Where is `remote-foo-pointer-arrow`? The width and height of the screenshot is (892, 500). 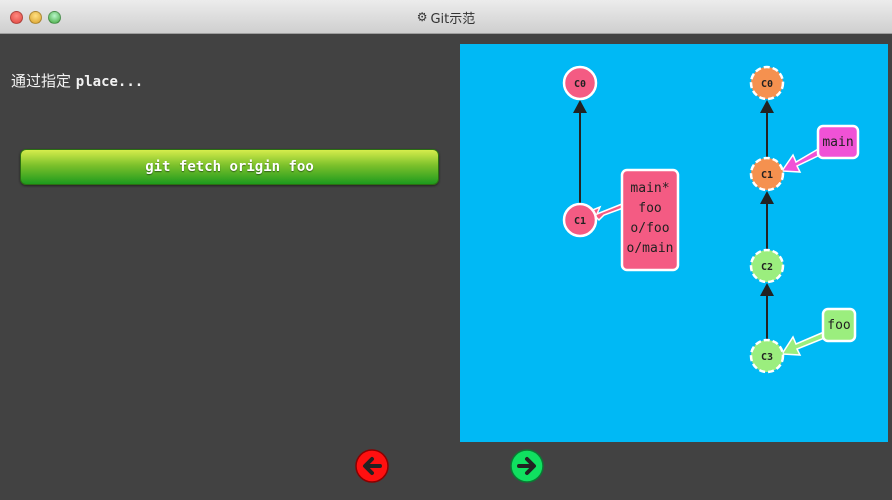
remote-foo-pointer-arrow is located at coordinates (804, 343).